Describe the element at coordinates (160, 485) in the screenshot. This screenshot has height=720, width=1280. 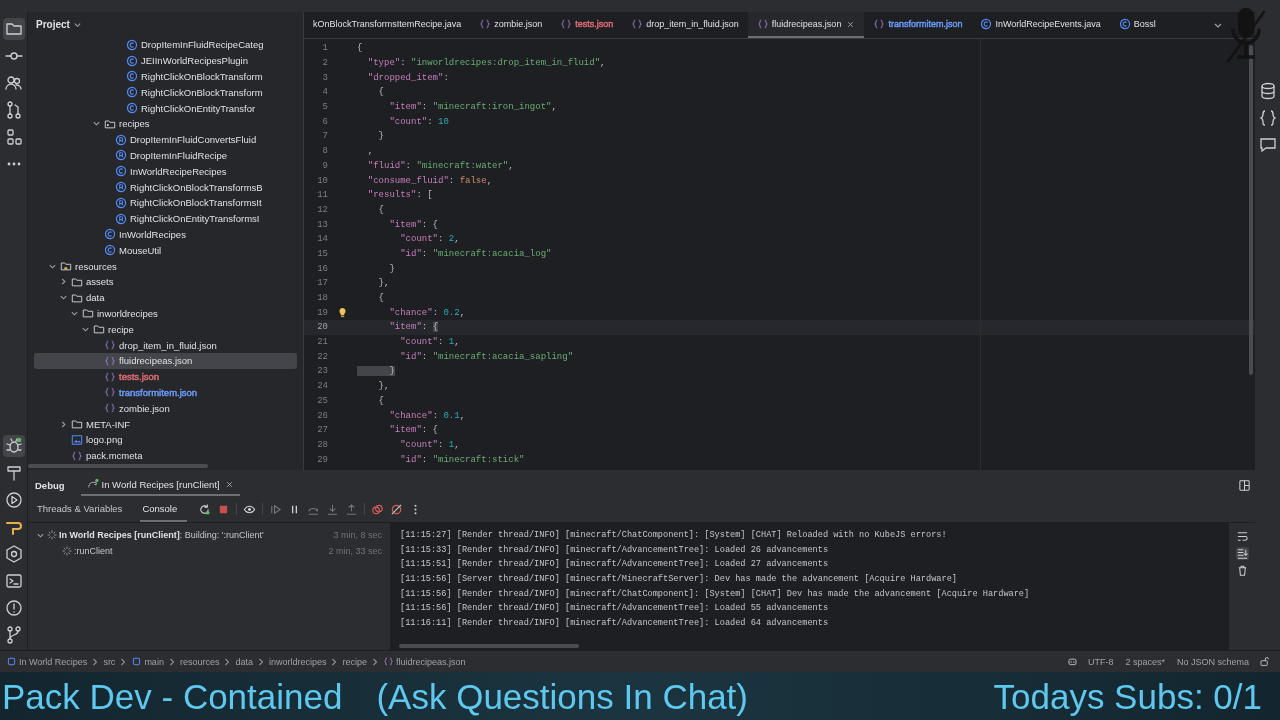
I see `session-tab: In World Recipes [runClient]` at that location.